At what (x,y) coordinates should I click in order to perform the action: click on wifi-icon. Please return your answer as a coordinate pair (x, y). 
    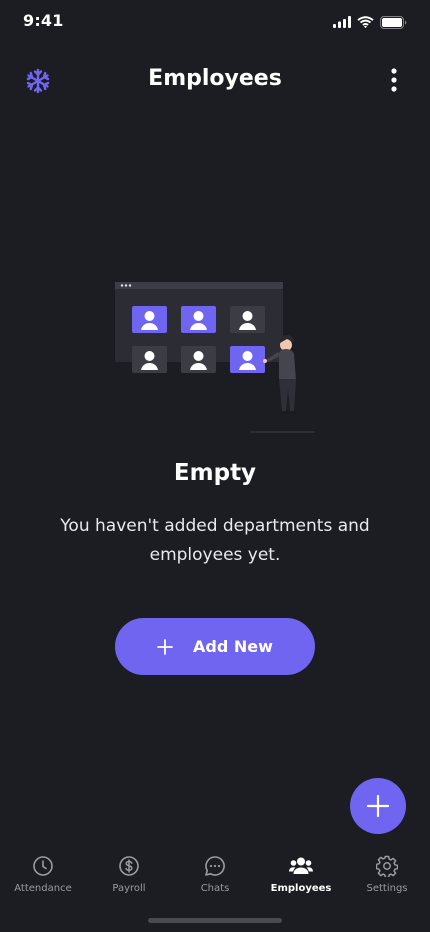
    Looking at the image, I should click on (365, 22).